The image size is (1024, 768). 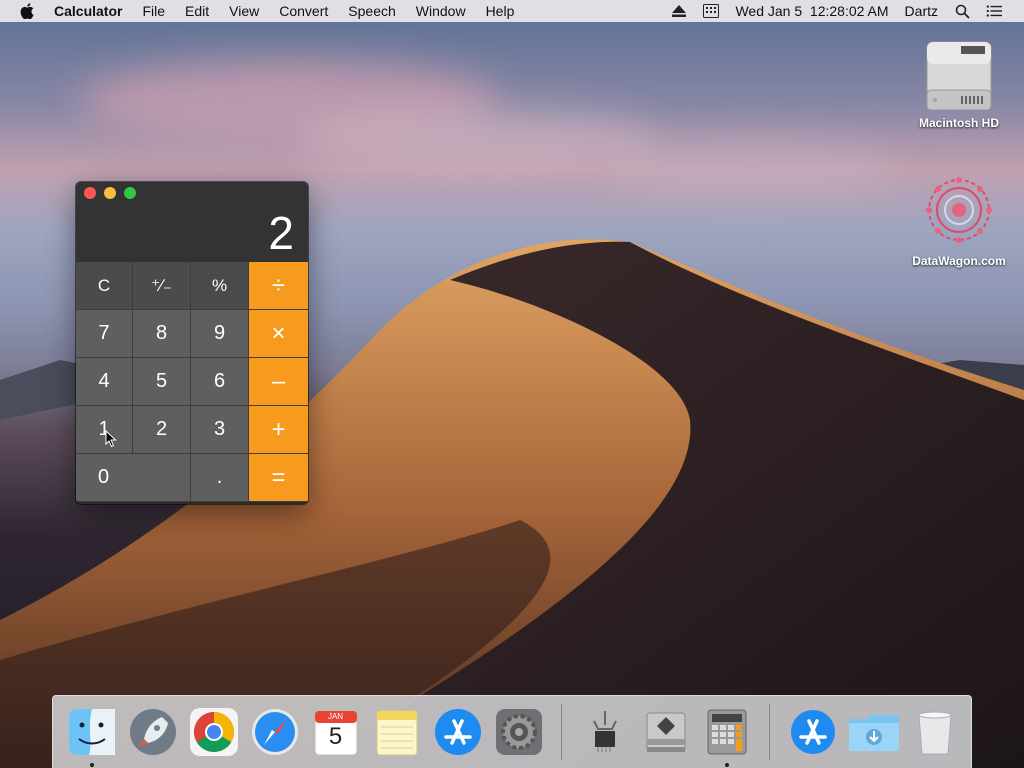 What do you see at coordinates (162, 286) in the screenshot?
I see `sign-toggle-button: ⁺∕₋` at bounding box center [162, 286].